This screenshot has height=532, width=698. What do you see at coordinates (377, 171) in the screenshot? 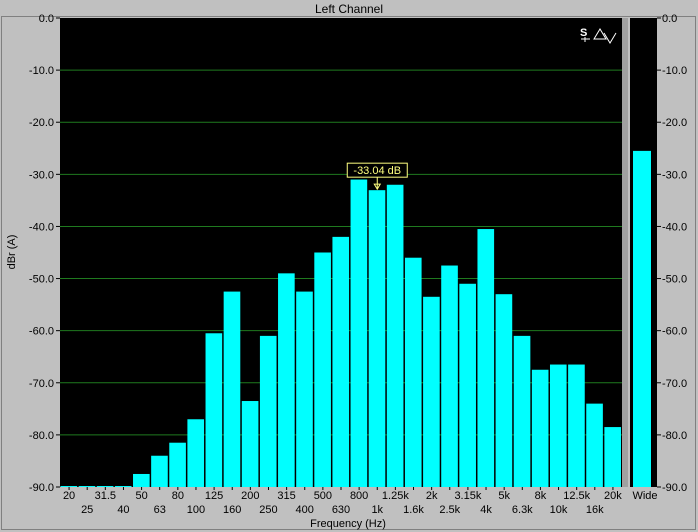
I see `tooltip-text: -33.04 dB` at bounding box center [377, 171].